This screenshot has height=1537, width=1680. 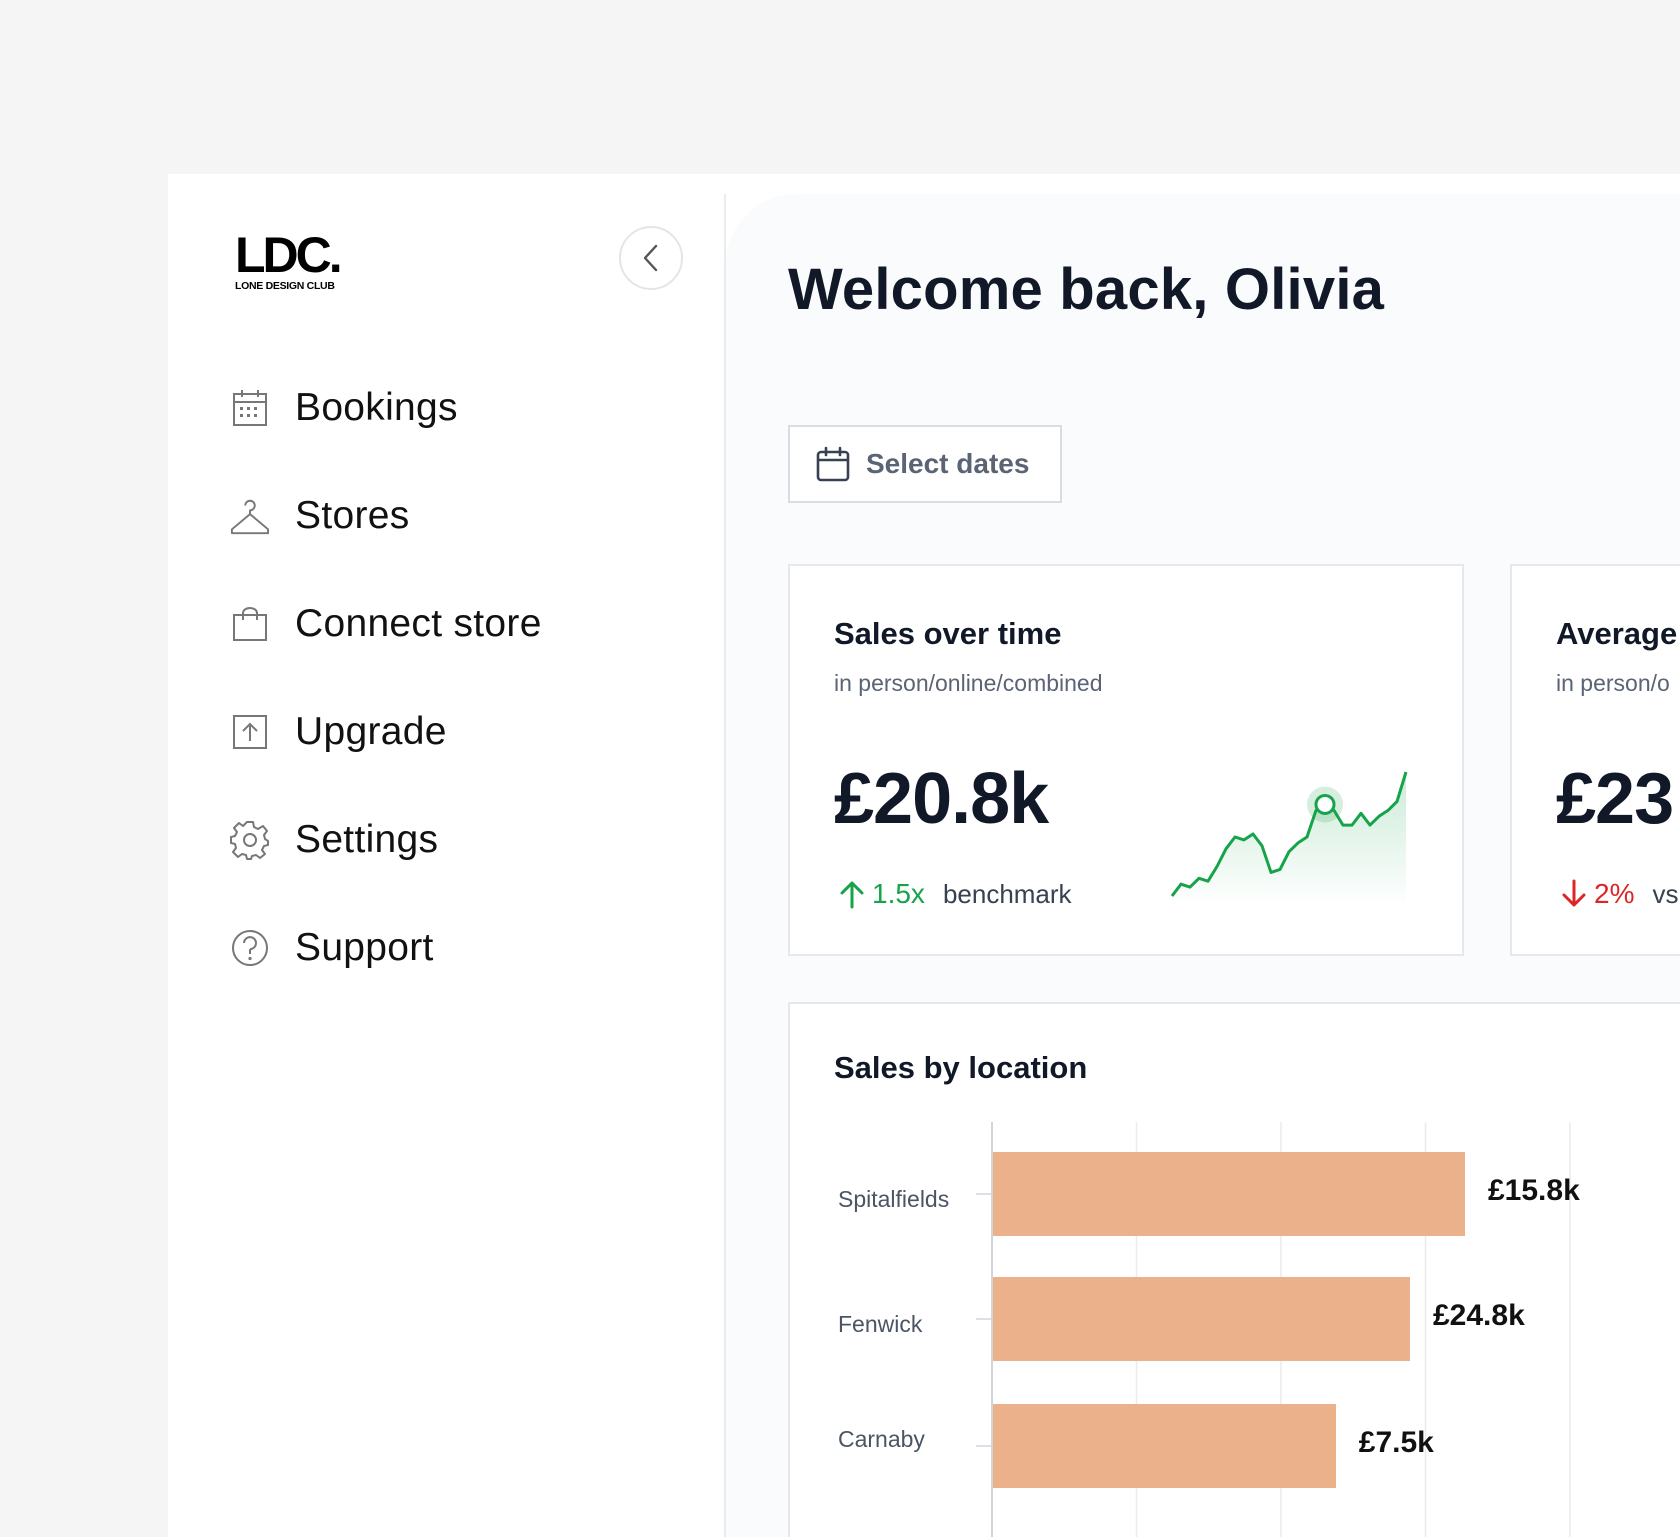 I want to click on page-title: Welcome back, Olivia, so click(x=1086, y=289).